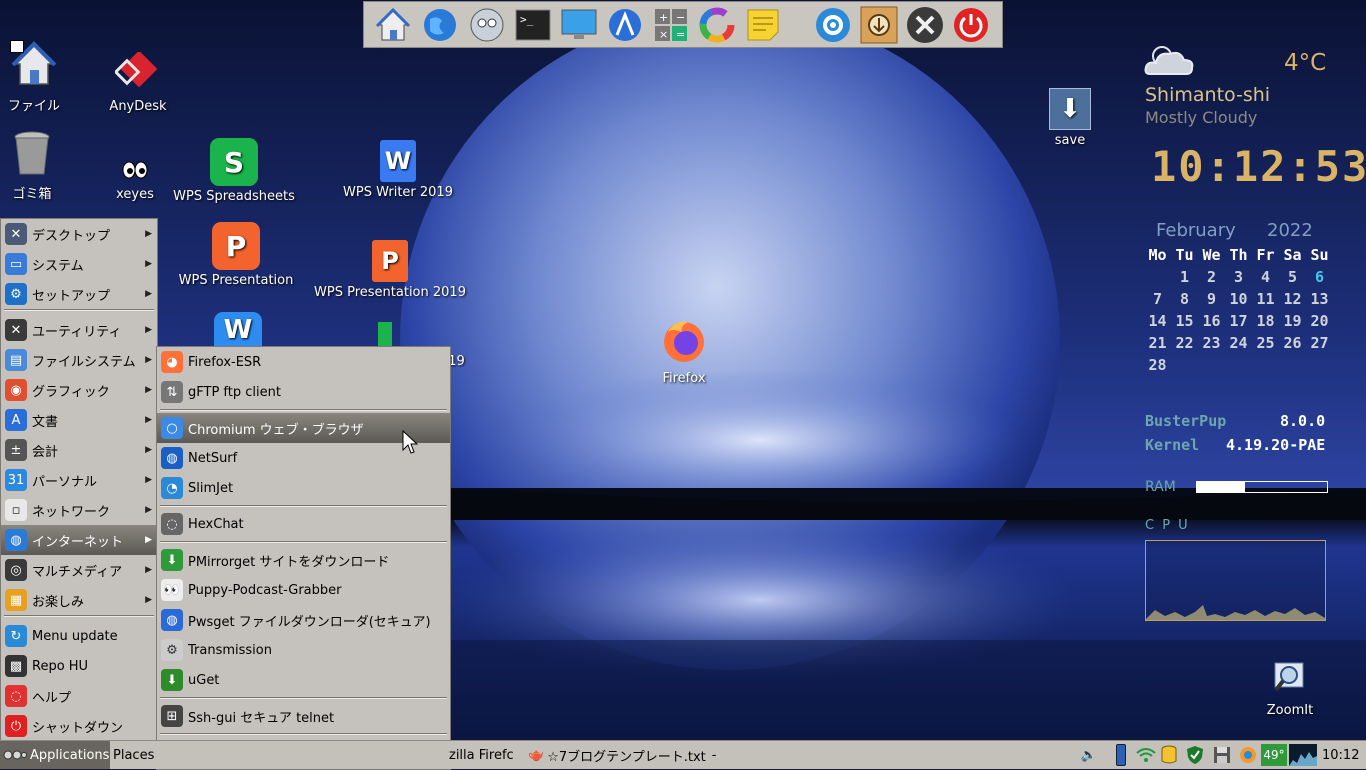 The image size is (1366, 770). Describe the element at coordinates (1169, 755) in the screenshot. I see `database-icon` at that location.